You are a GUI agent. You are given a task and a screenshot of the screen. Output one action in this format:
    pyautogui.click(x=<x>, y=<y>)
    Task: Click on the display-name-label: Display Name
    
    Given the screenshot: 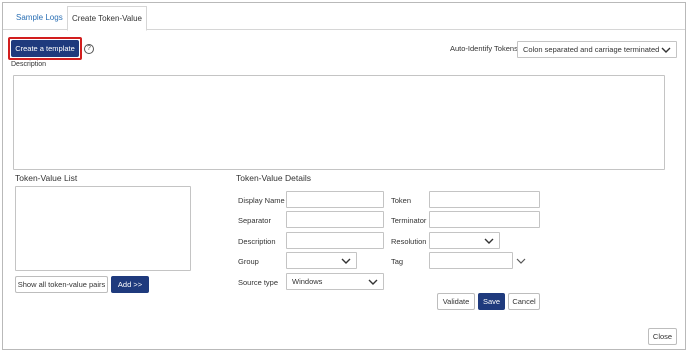 What is the action you would take?
    pyautogui.click(x=261, y=200)
    